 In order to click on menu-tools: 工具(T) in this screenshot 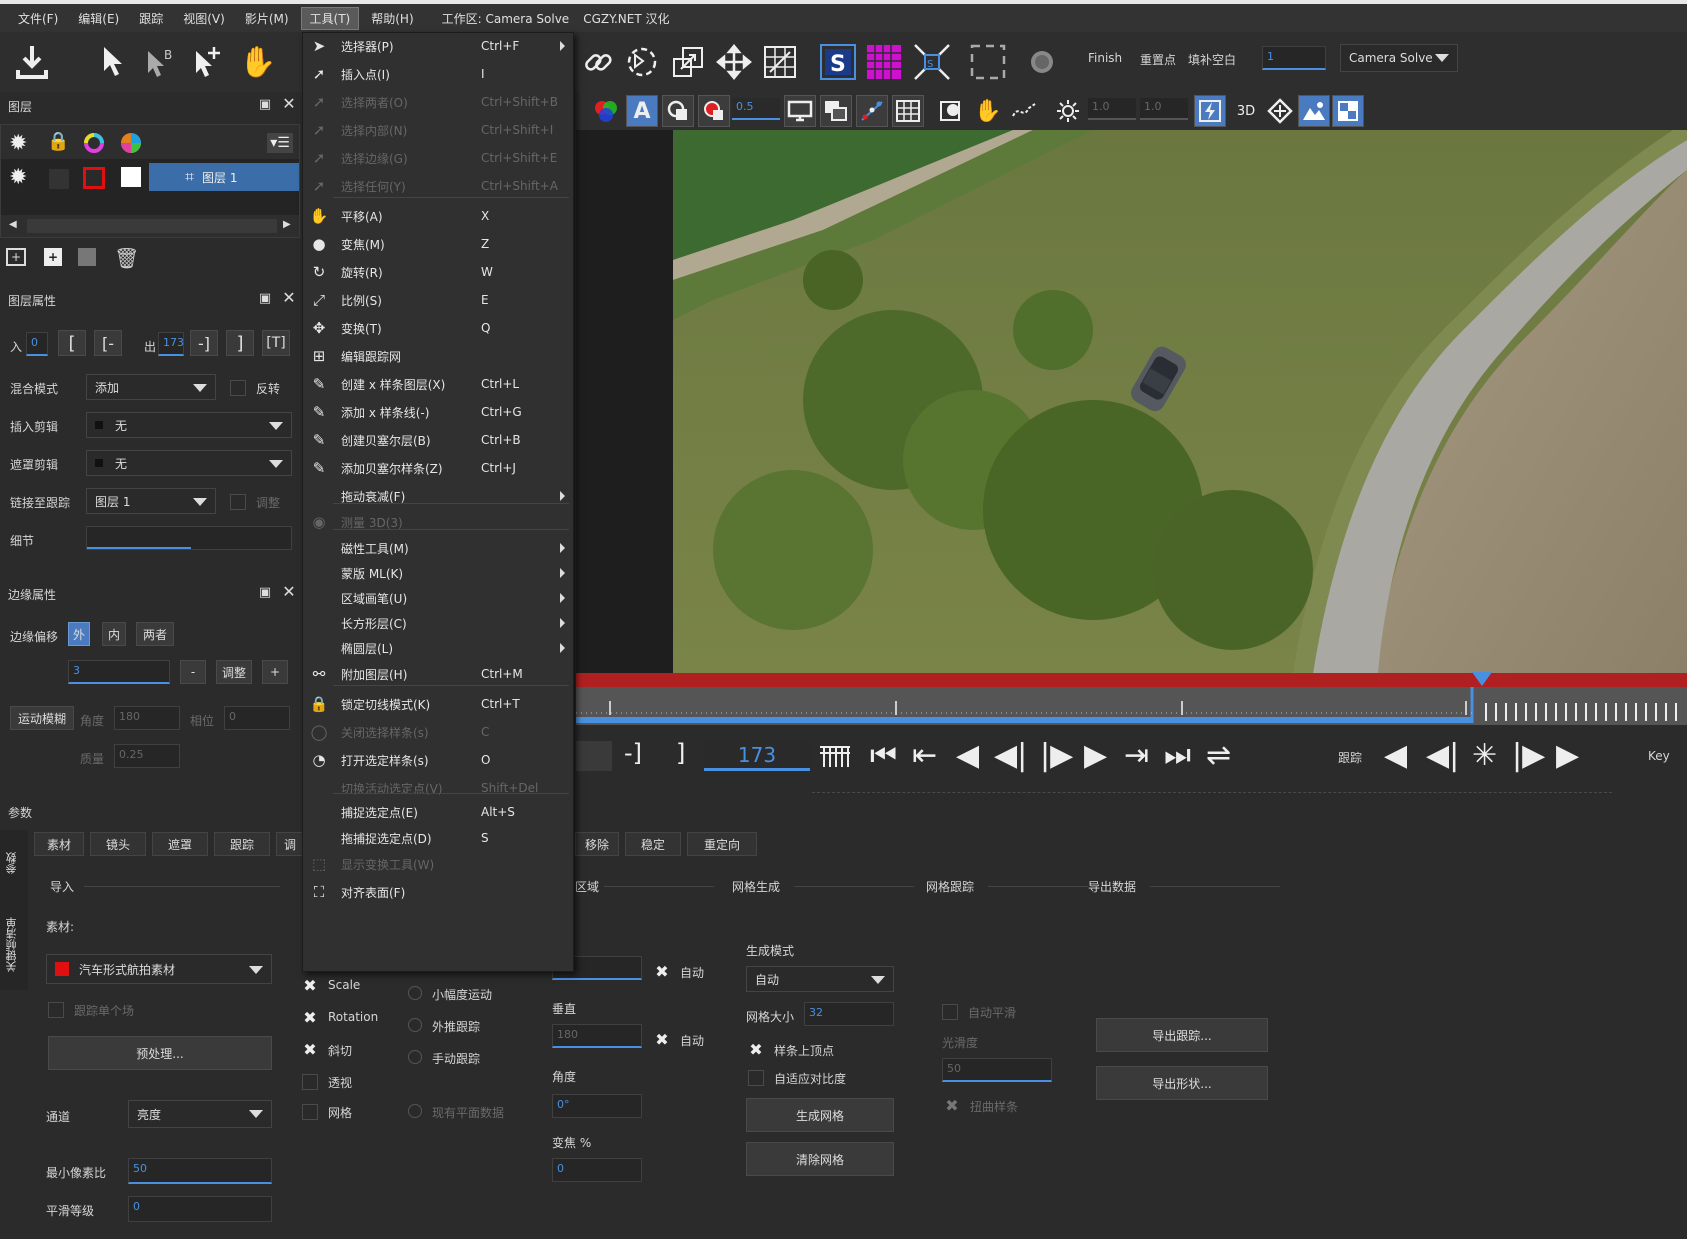, I will do `click(330, 18)`.